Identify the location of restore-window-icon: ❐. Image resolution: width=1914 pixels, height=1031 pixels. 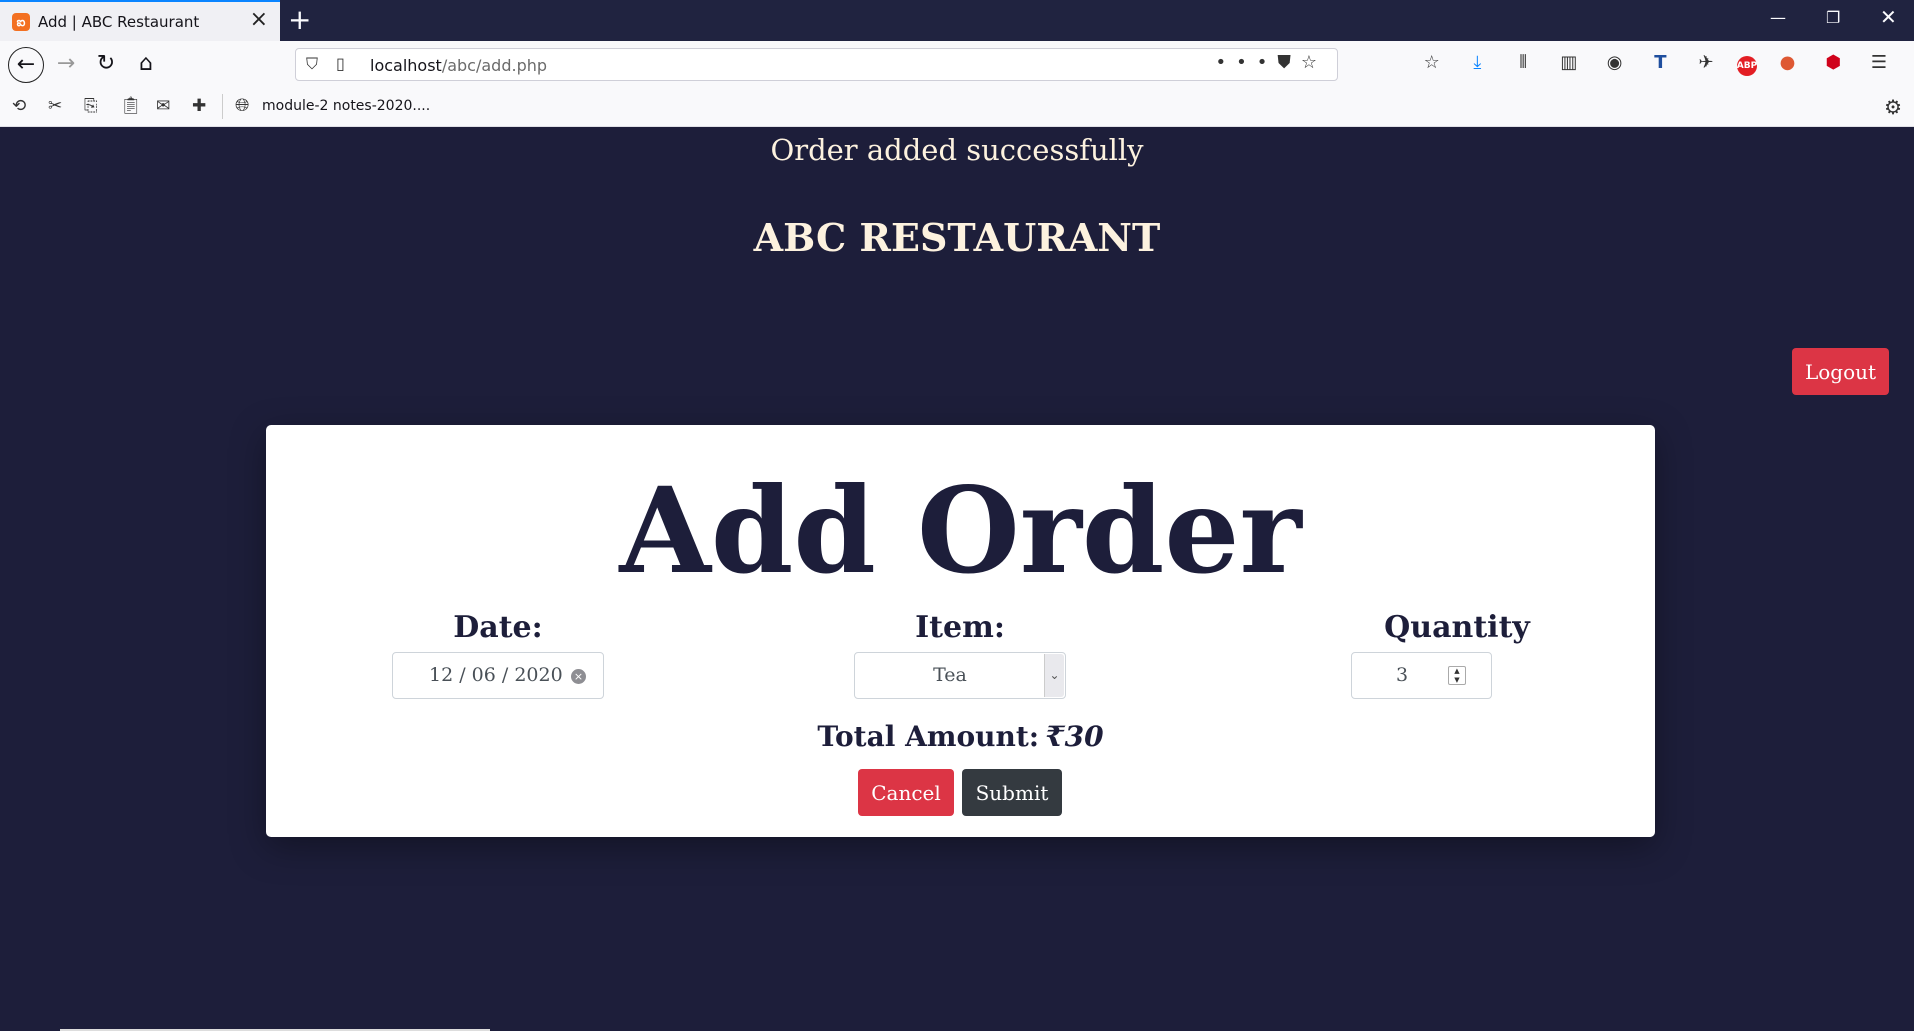
(1833, 17).